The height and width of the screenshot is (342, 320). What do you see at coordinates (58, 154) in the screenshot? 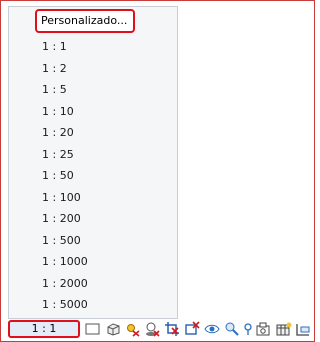
I see `menu-item-scale-label: 1 : 25` at bounding box center [58, 154].